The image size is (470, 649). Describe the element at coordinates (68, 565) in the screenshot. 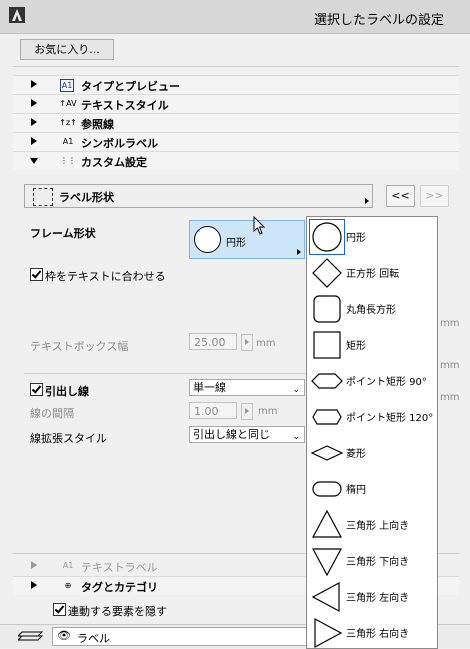

I see `text-label-icon: A1` at that location.